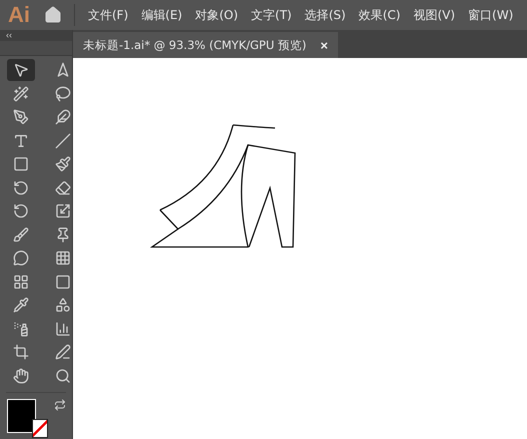  I want to click on document-tab: 未标题-1.ai* @ 93.3% (CMYK/GPU 预览) ×, so click(205, 45).